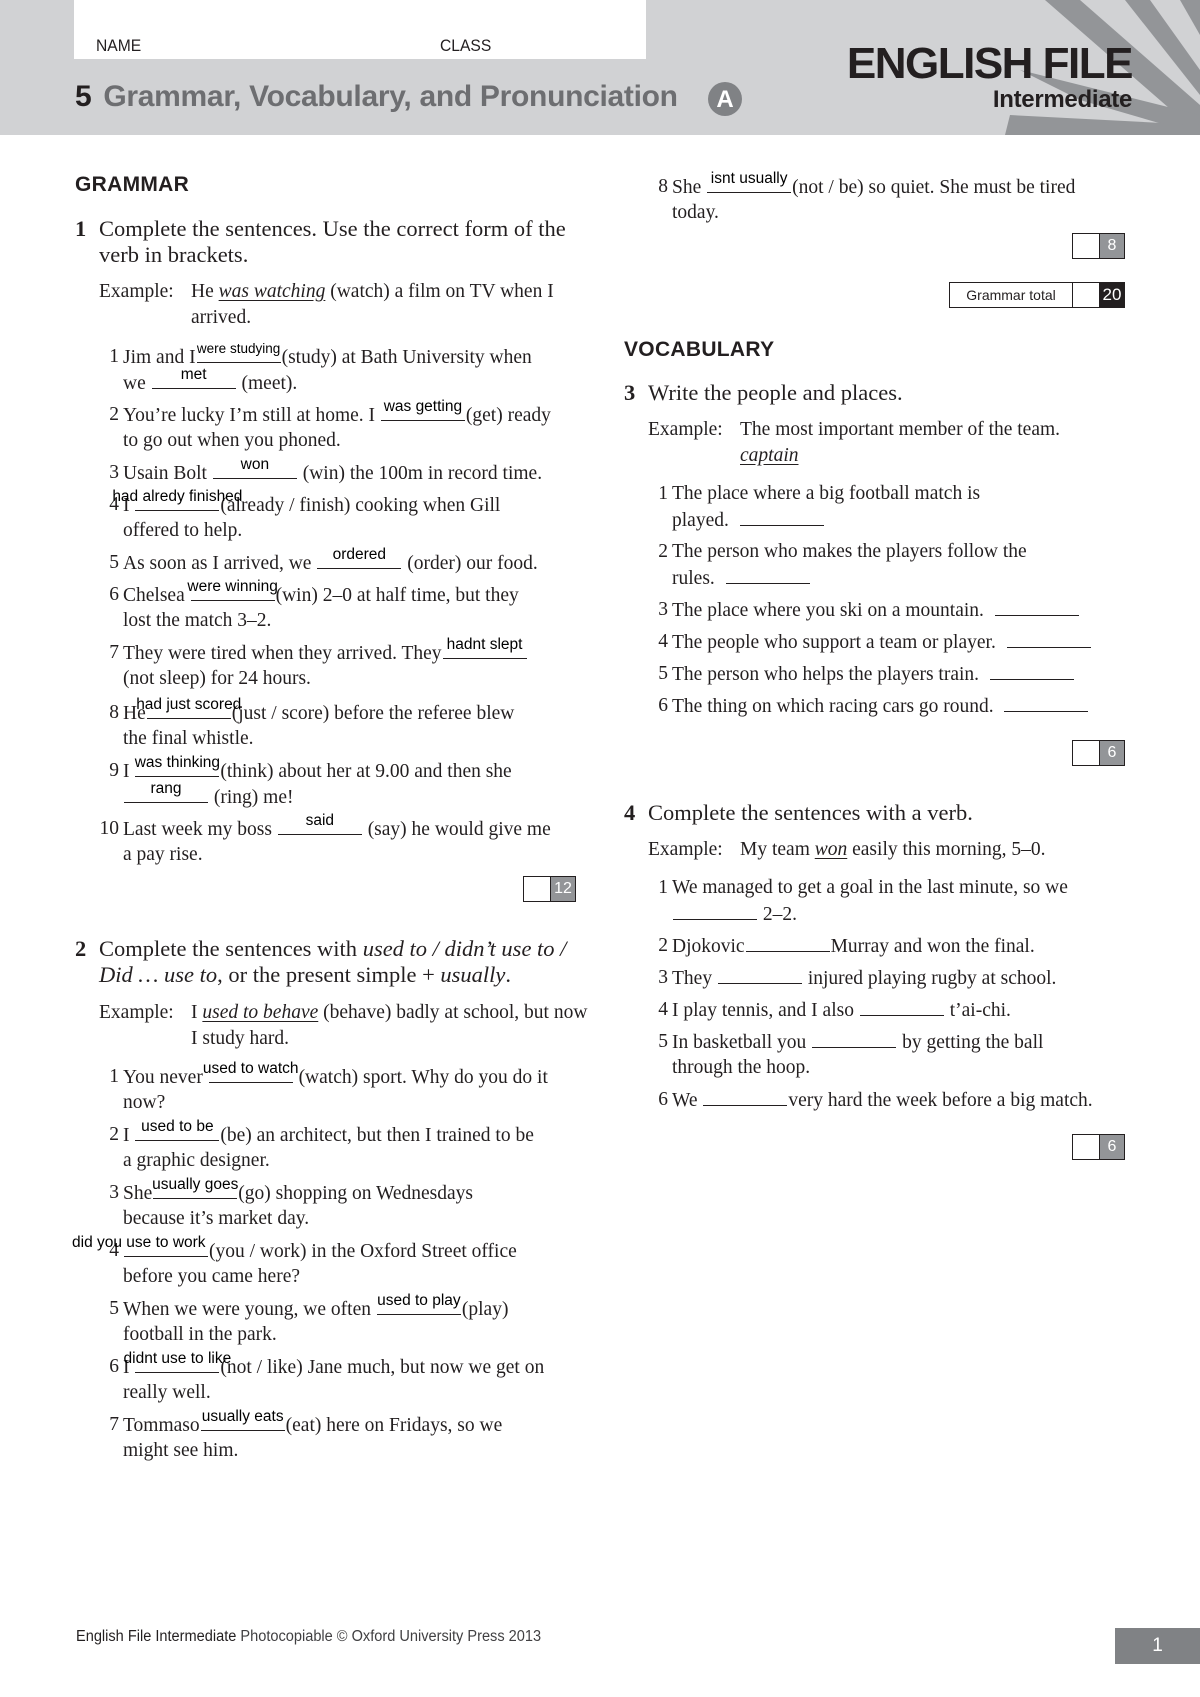 The image size is (1200, 1697). What do you see at coordinates (1112, 246) in the screenshot?
I see `max-score: 8` at bounding box center [1112, 246].